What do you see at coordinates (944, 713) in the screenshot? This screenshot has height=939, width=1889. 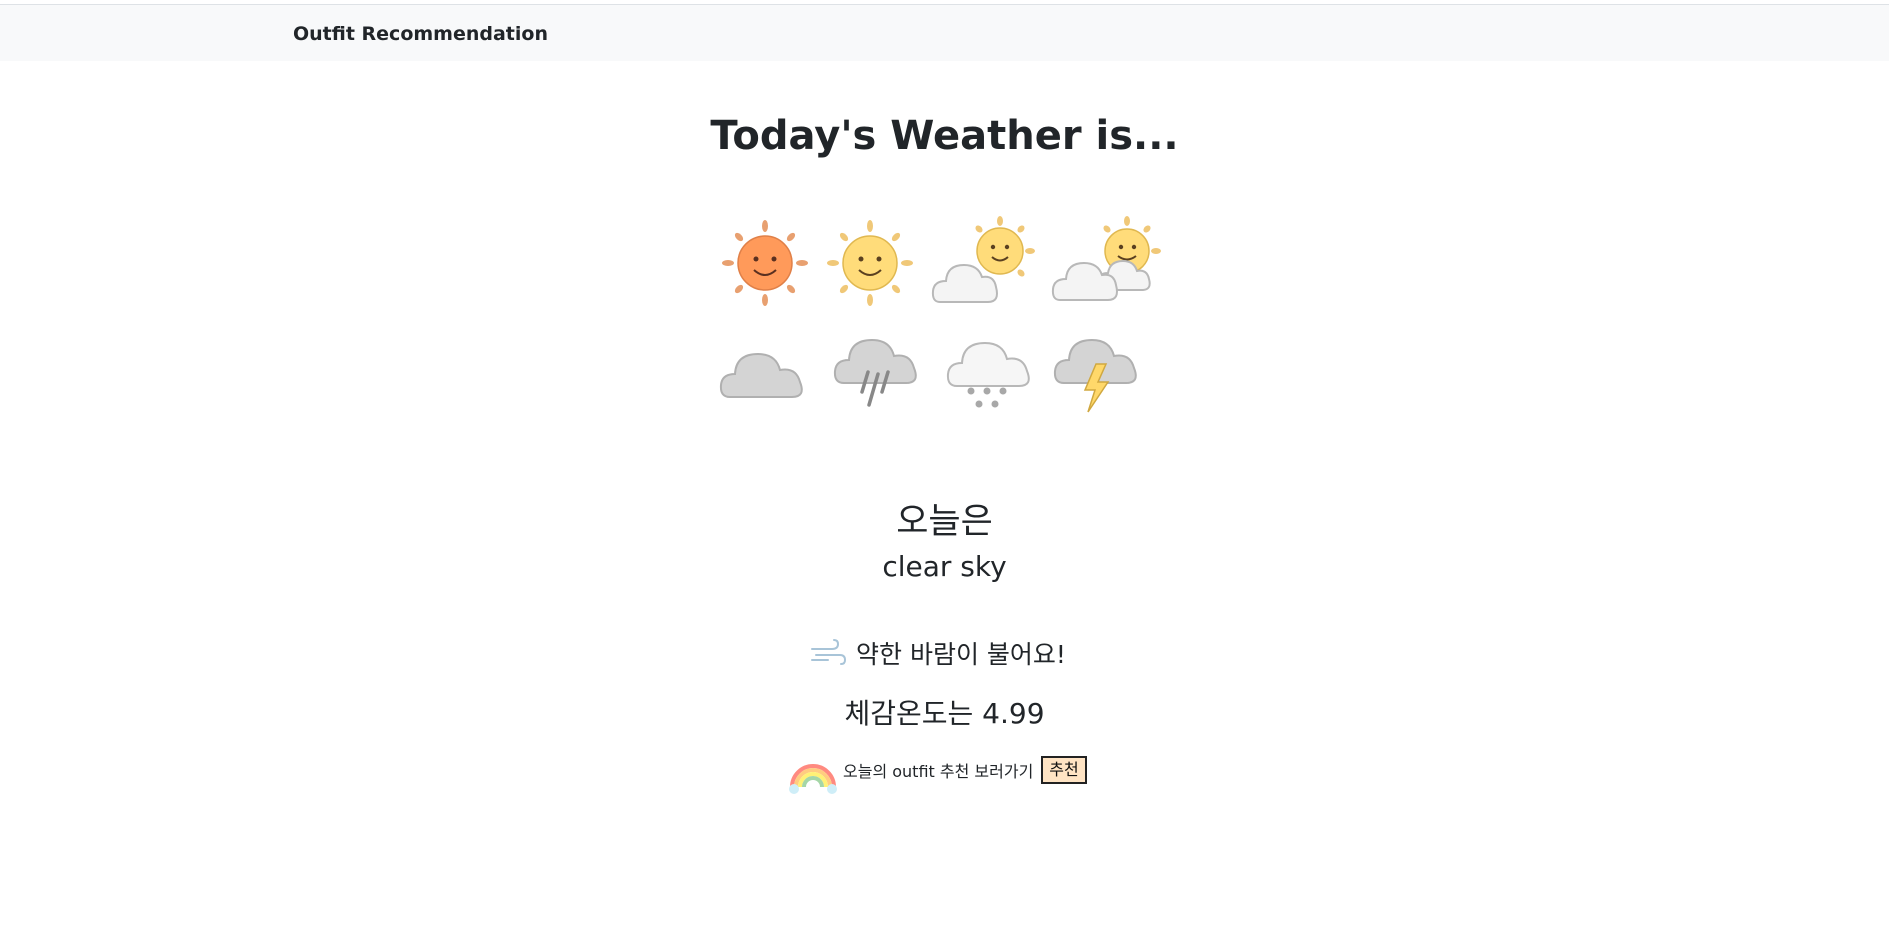 I see `feels-like-temperature: 체감온도는 4.99` at bounding box center [944, 713].